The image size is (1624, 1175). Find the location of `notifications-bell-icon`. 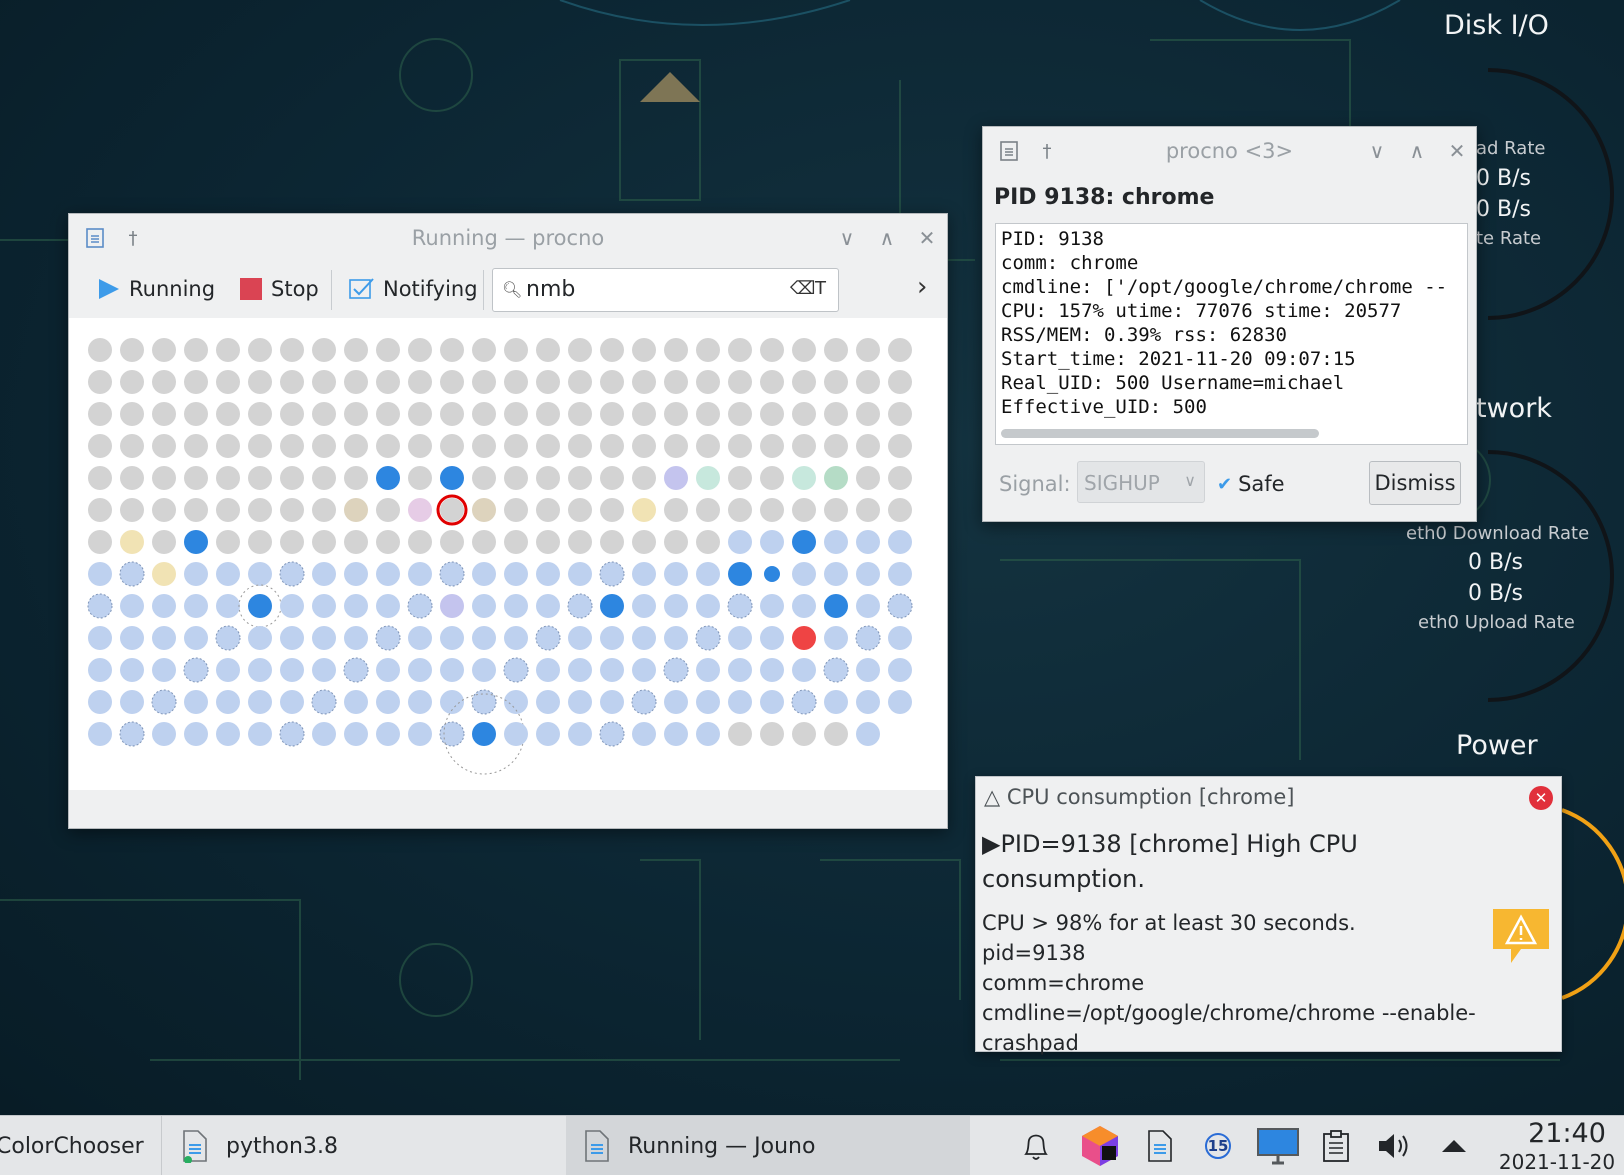

notifications-bell-icon is located at coordinates (1036, 1146).